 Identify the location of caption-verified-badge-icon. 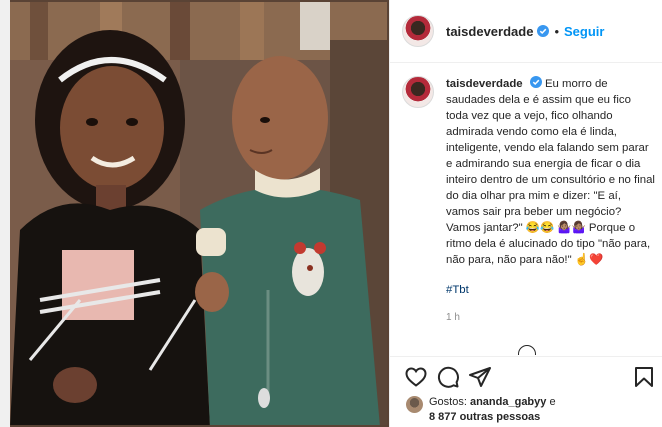
(535, 82).